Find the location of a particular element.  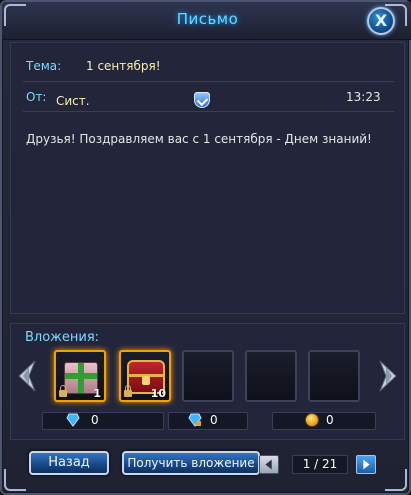

title-bar: Письмо X is located at coordinates (206, 21).